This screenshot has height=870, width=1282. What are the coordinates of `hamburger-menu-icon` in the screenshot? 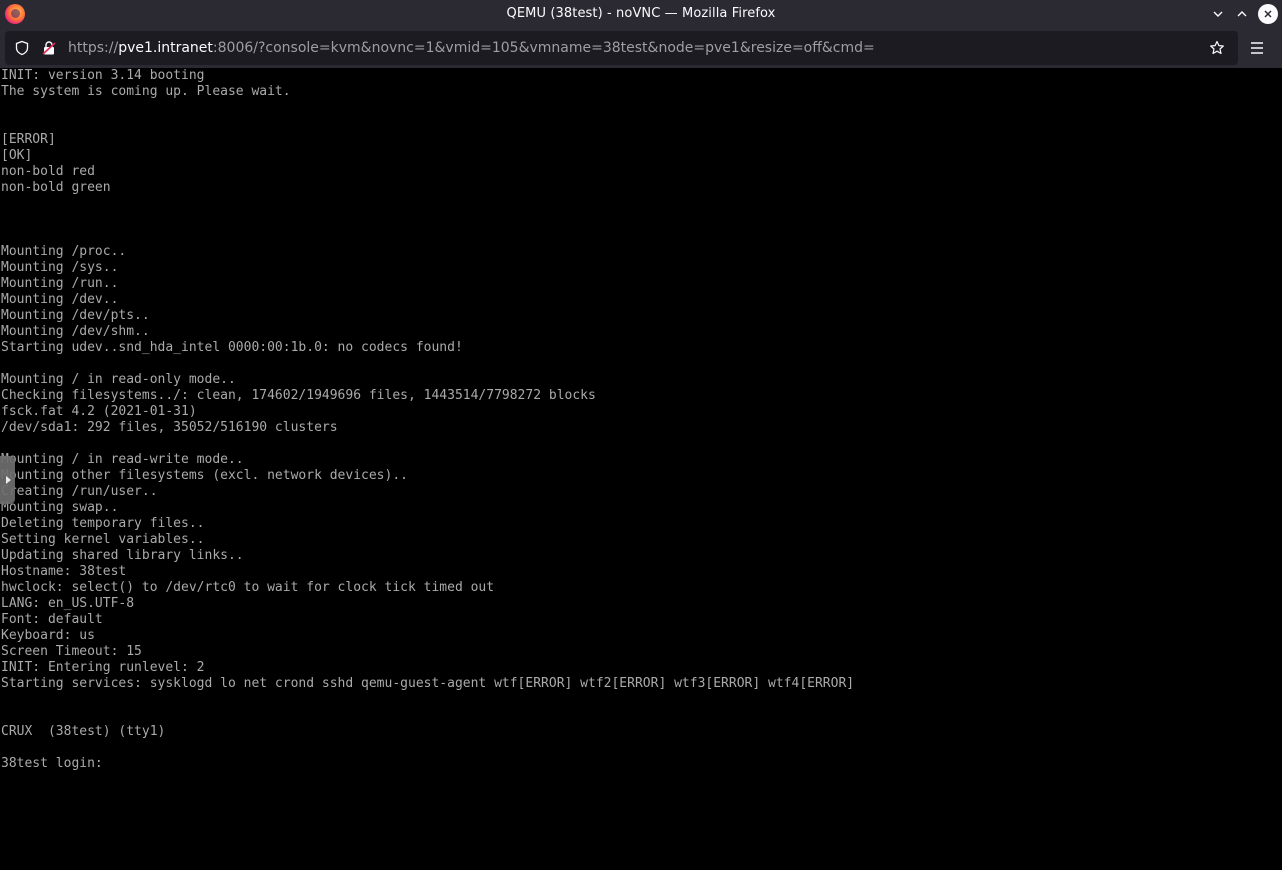 It's located at (1257, 48).